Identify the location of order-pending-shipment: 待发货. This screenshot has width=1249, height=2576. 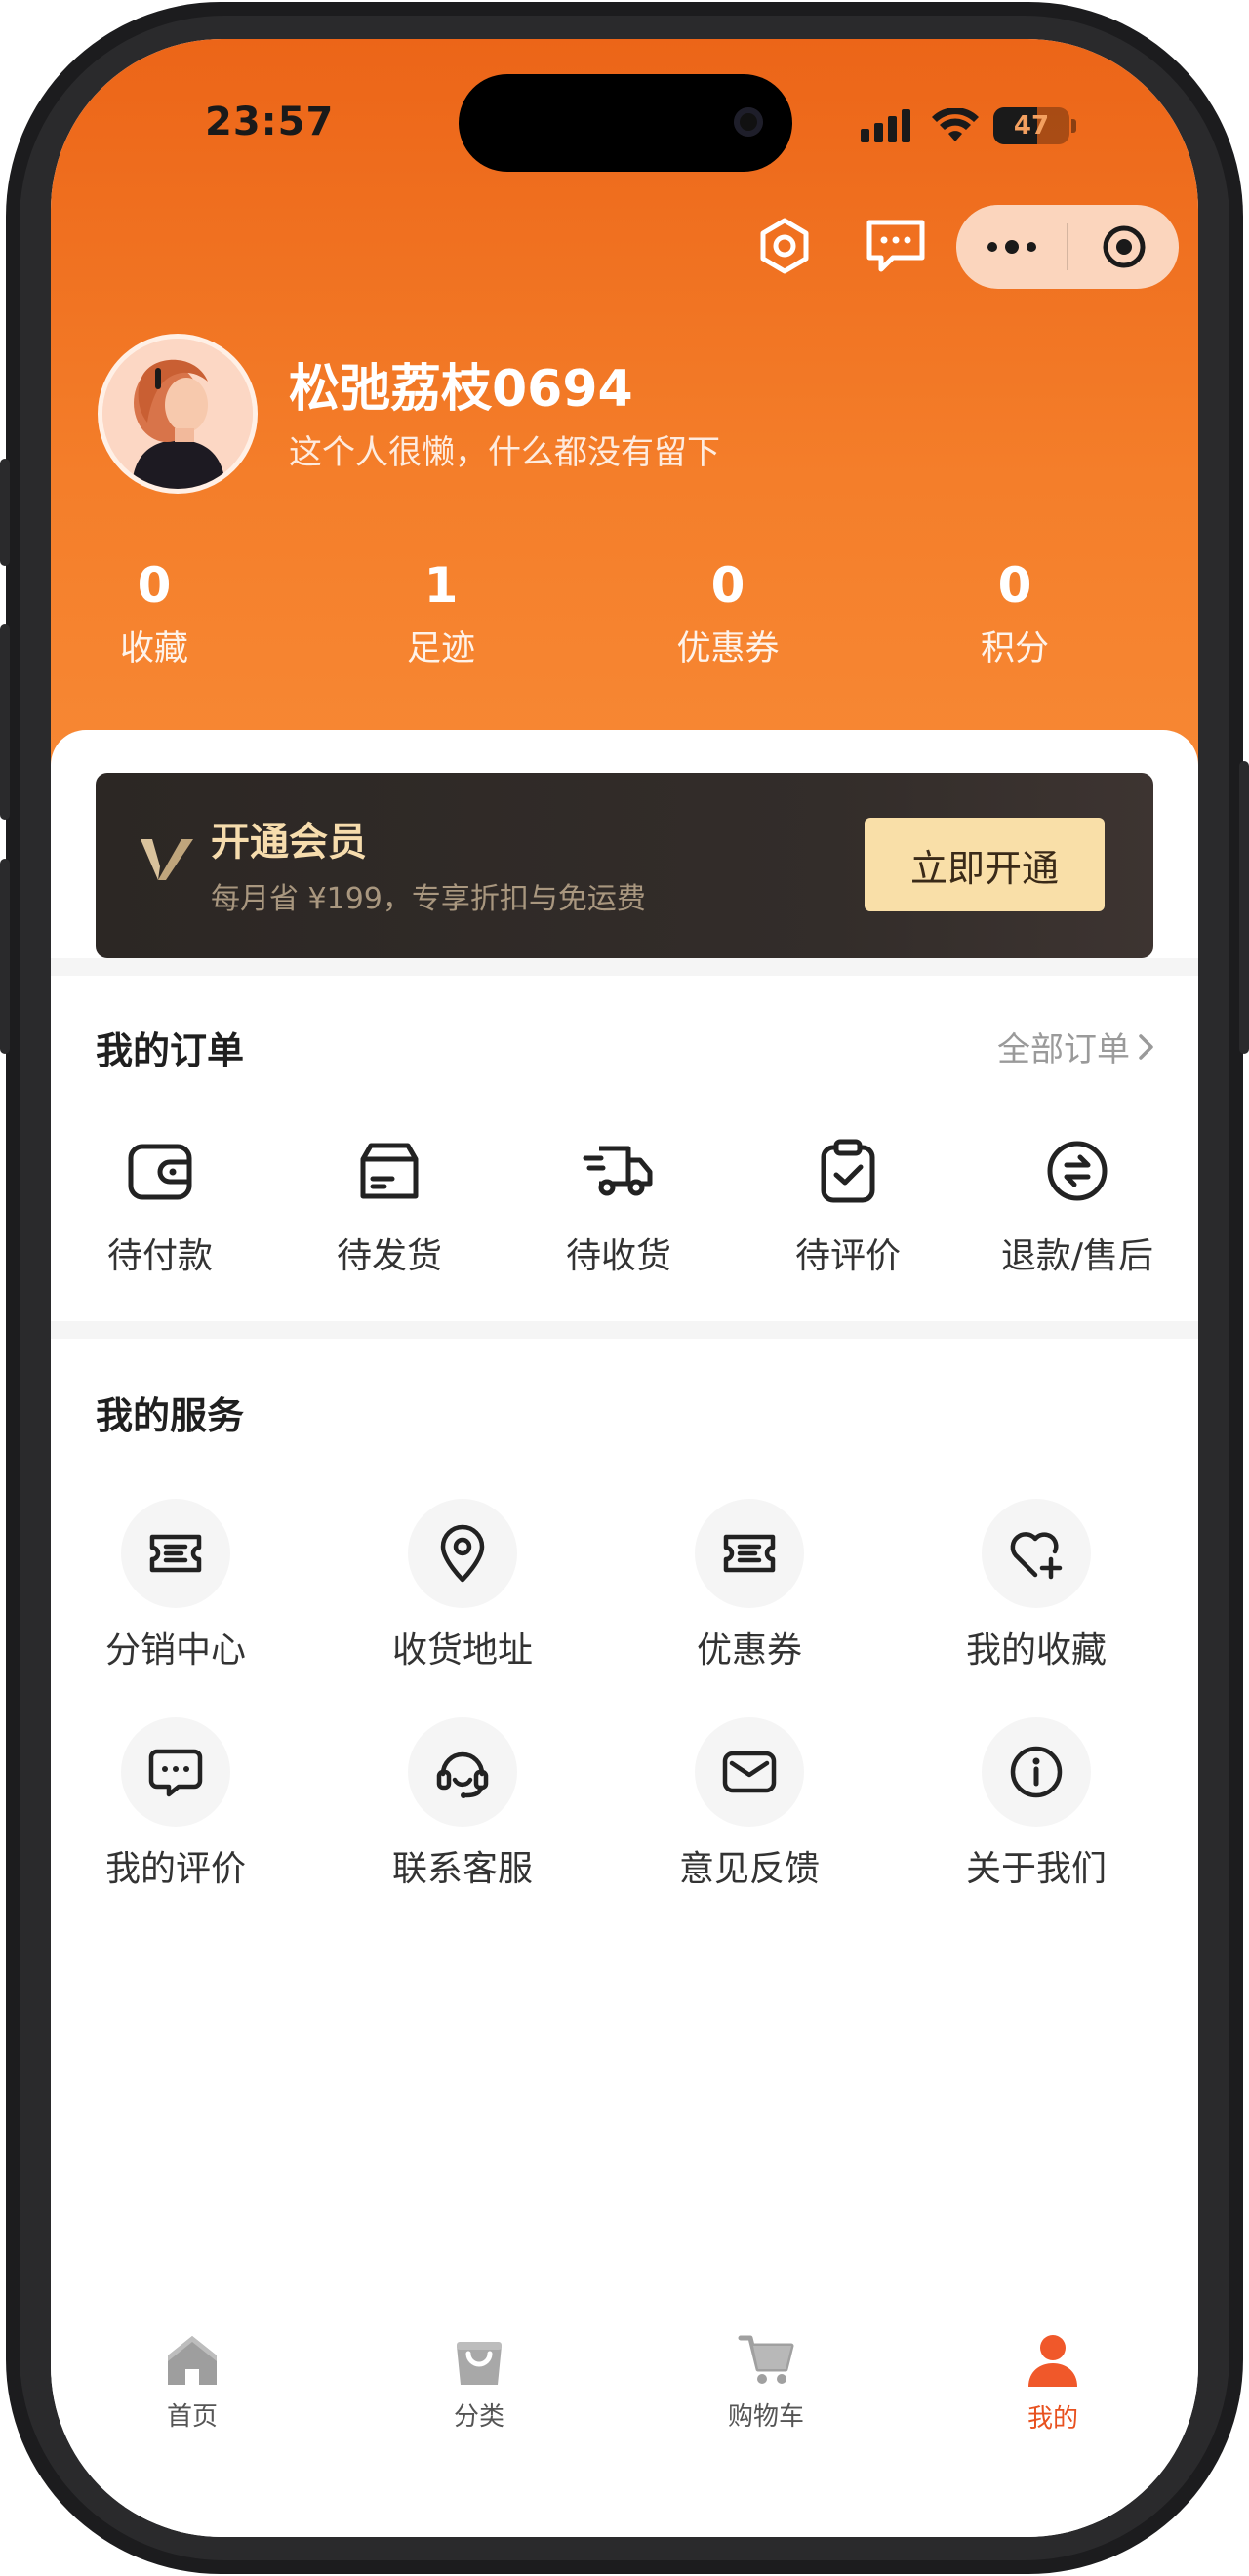
(389, 1205).